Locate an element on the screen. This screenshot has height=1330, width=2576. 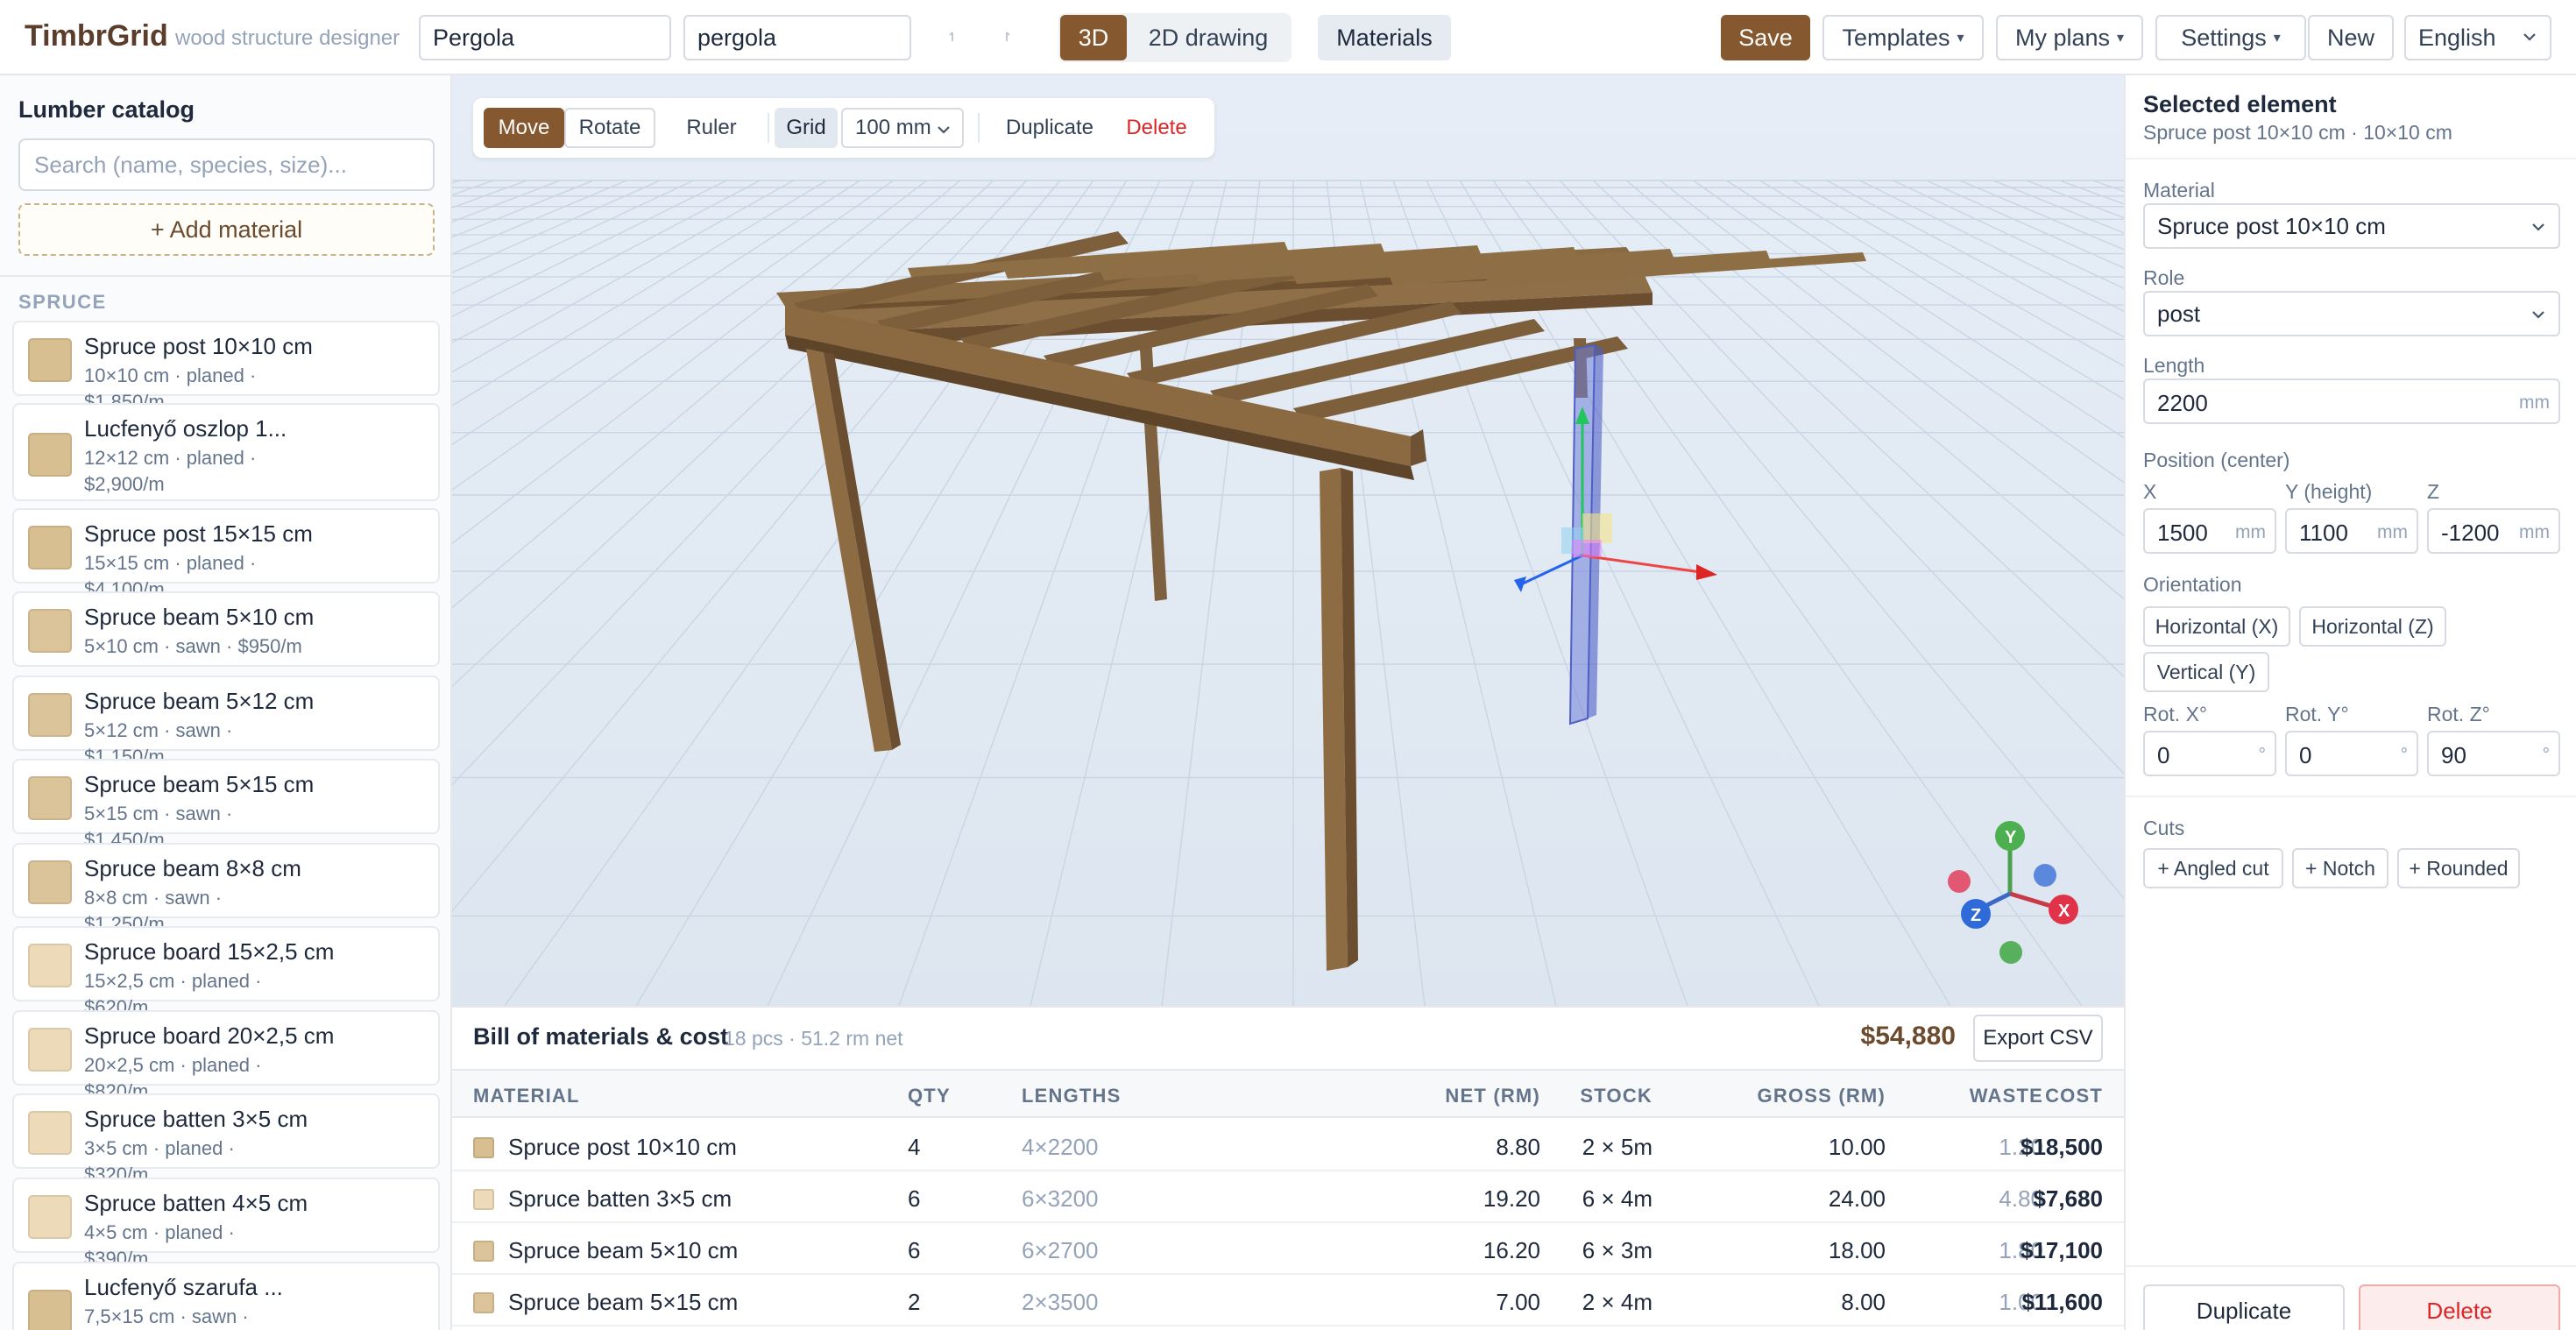
material-select-value: Spruce post 10×10 cm is located at coordinates (2271, 225).